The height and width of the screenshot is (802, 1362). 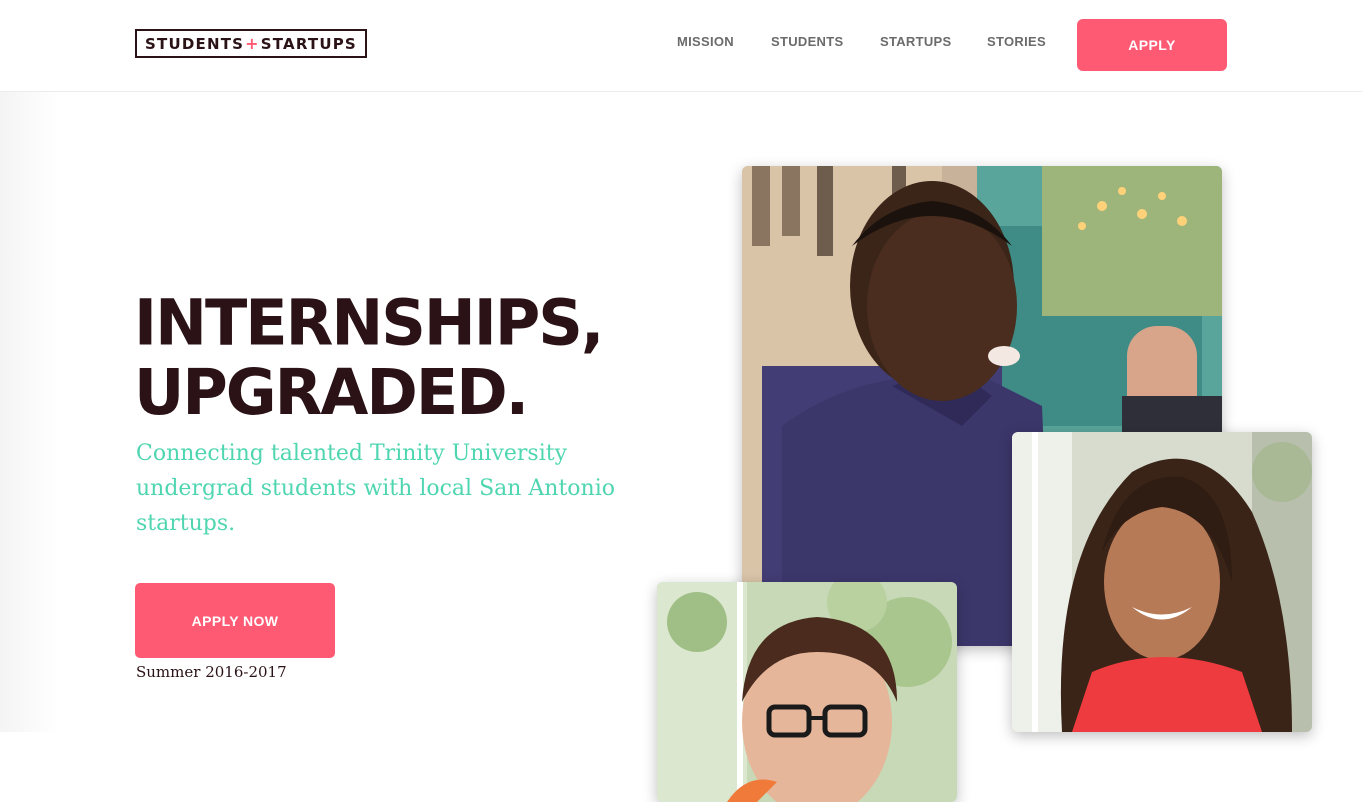 What do you see at coordinates (211, 672) in the screenshot?
I see `season-label: Summer 2016-2017` at bounding box center [211, 672].